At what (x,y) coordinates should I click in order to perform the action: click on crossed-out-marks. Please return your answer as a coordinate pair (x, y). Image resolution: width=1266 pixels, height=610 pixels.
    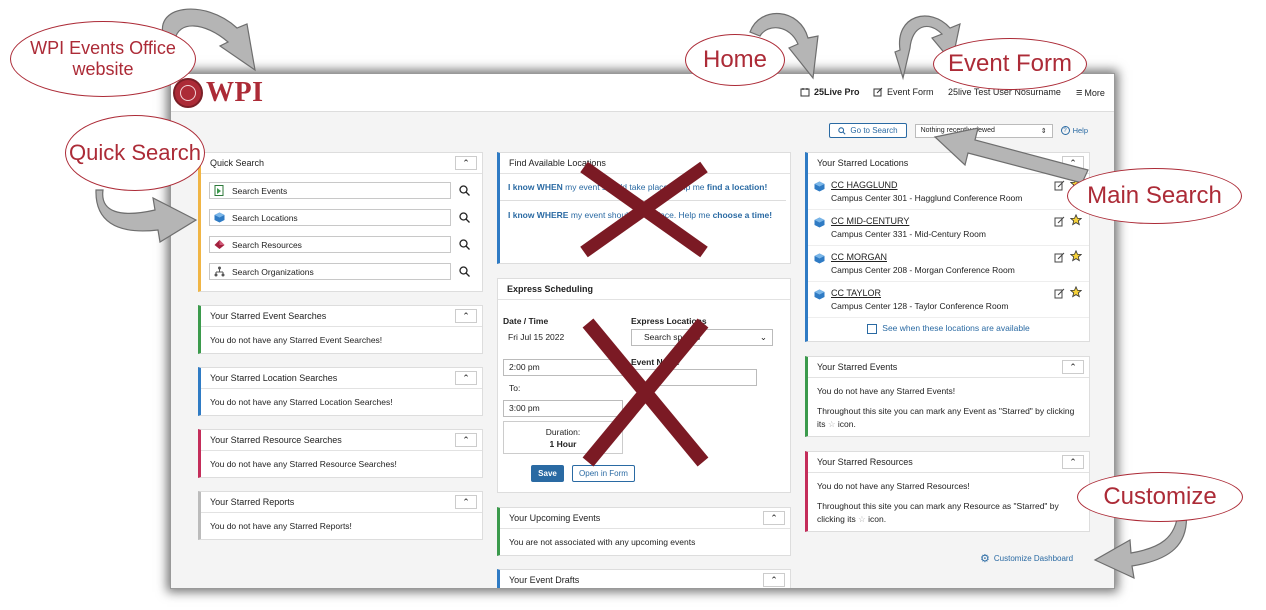
    Looking at the image, I should click on (644, 314).